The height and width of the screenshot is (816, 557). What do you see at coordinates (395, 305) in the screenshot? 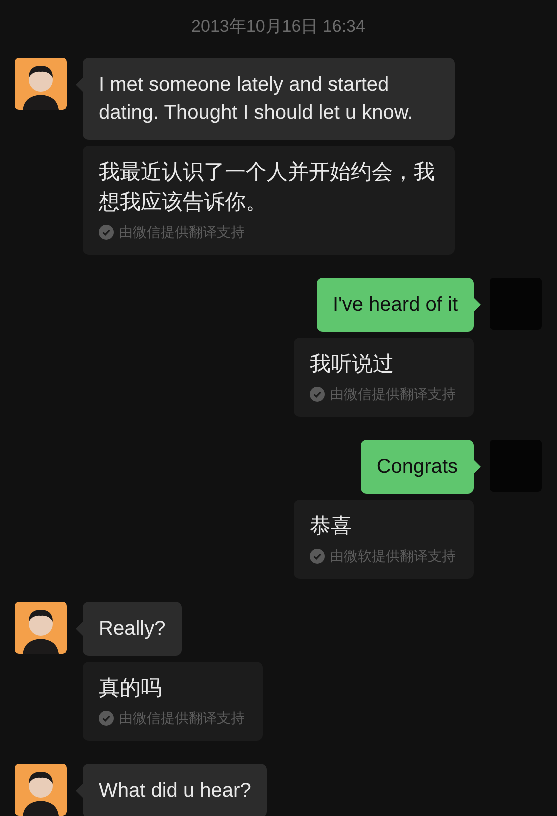
I see `message-bubble: I've heard of it` at bounding box center [395, 305].